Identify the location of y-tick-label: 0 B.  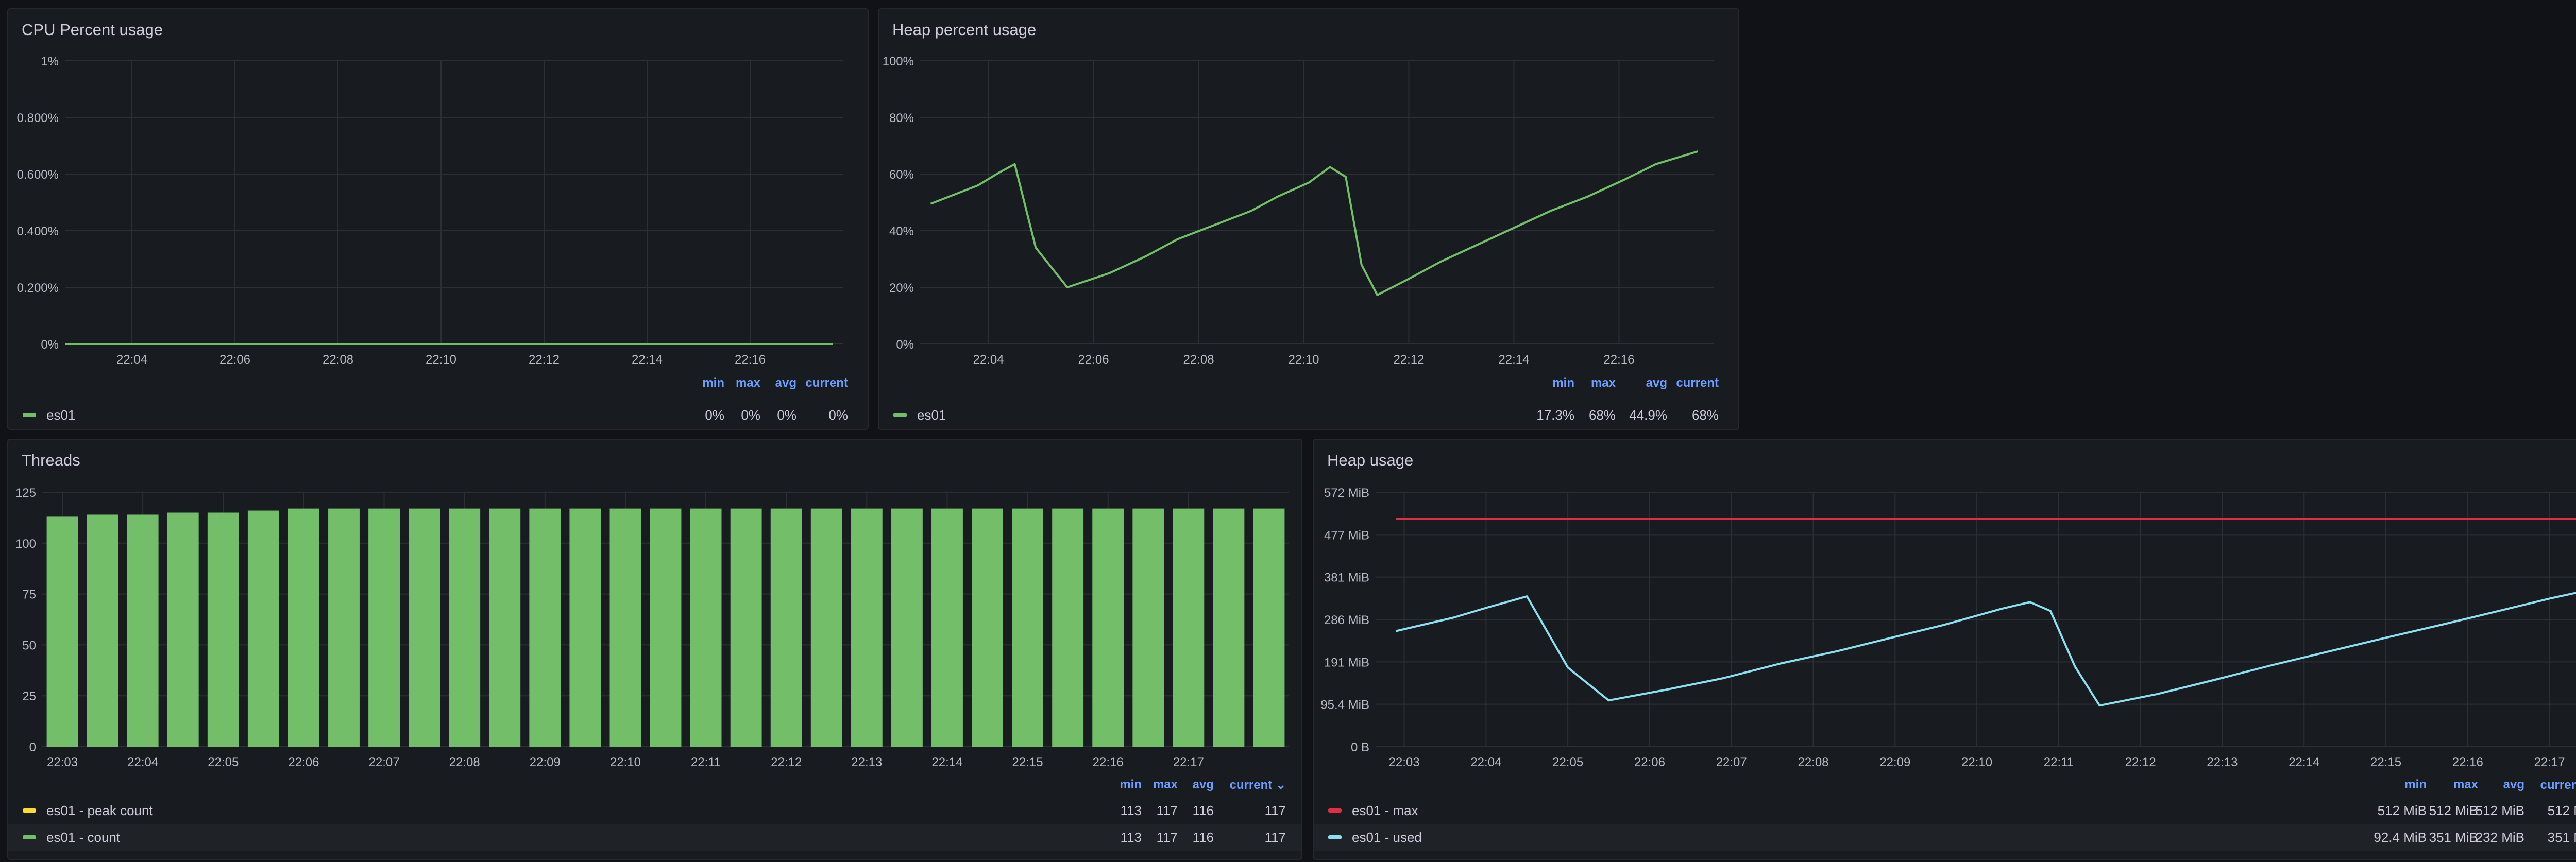
(1360, 747).